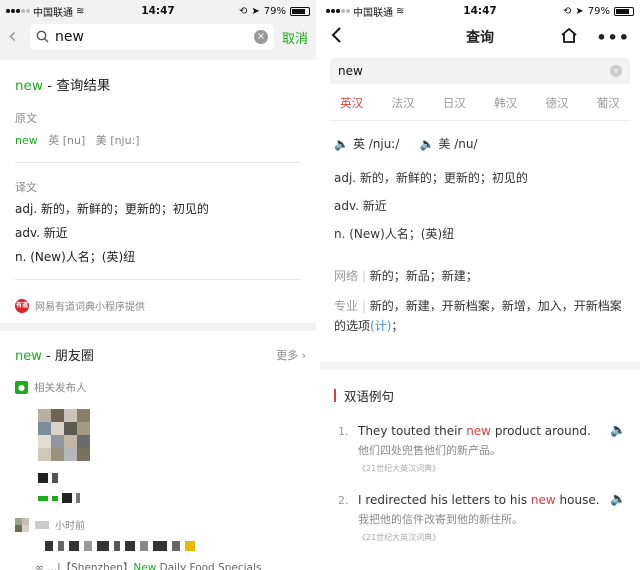 Image resolution: width=640 pixels, height=570 pixels. What do you see at coordinates (336, 37) in the screenshot?
I see `back-arrow-icon` at bounding box center [336, 37].